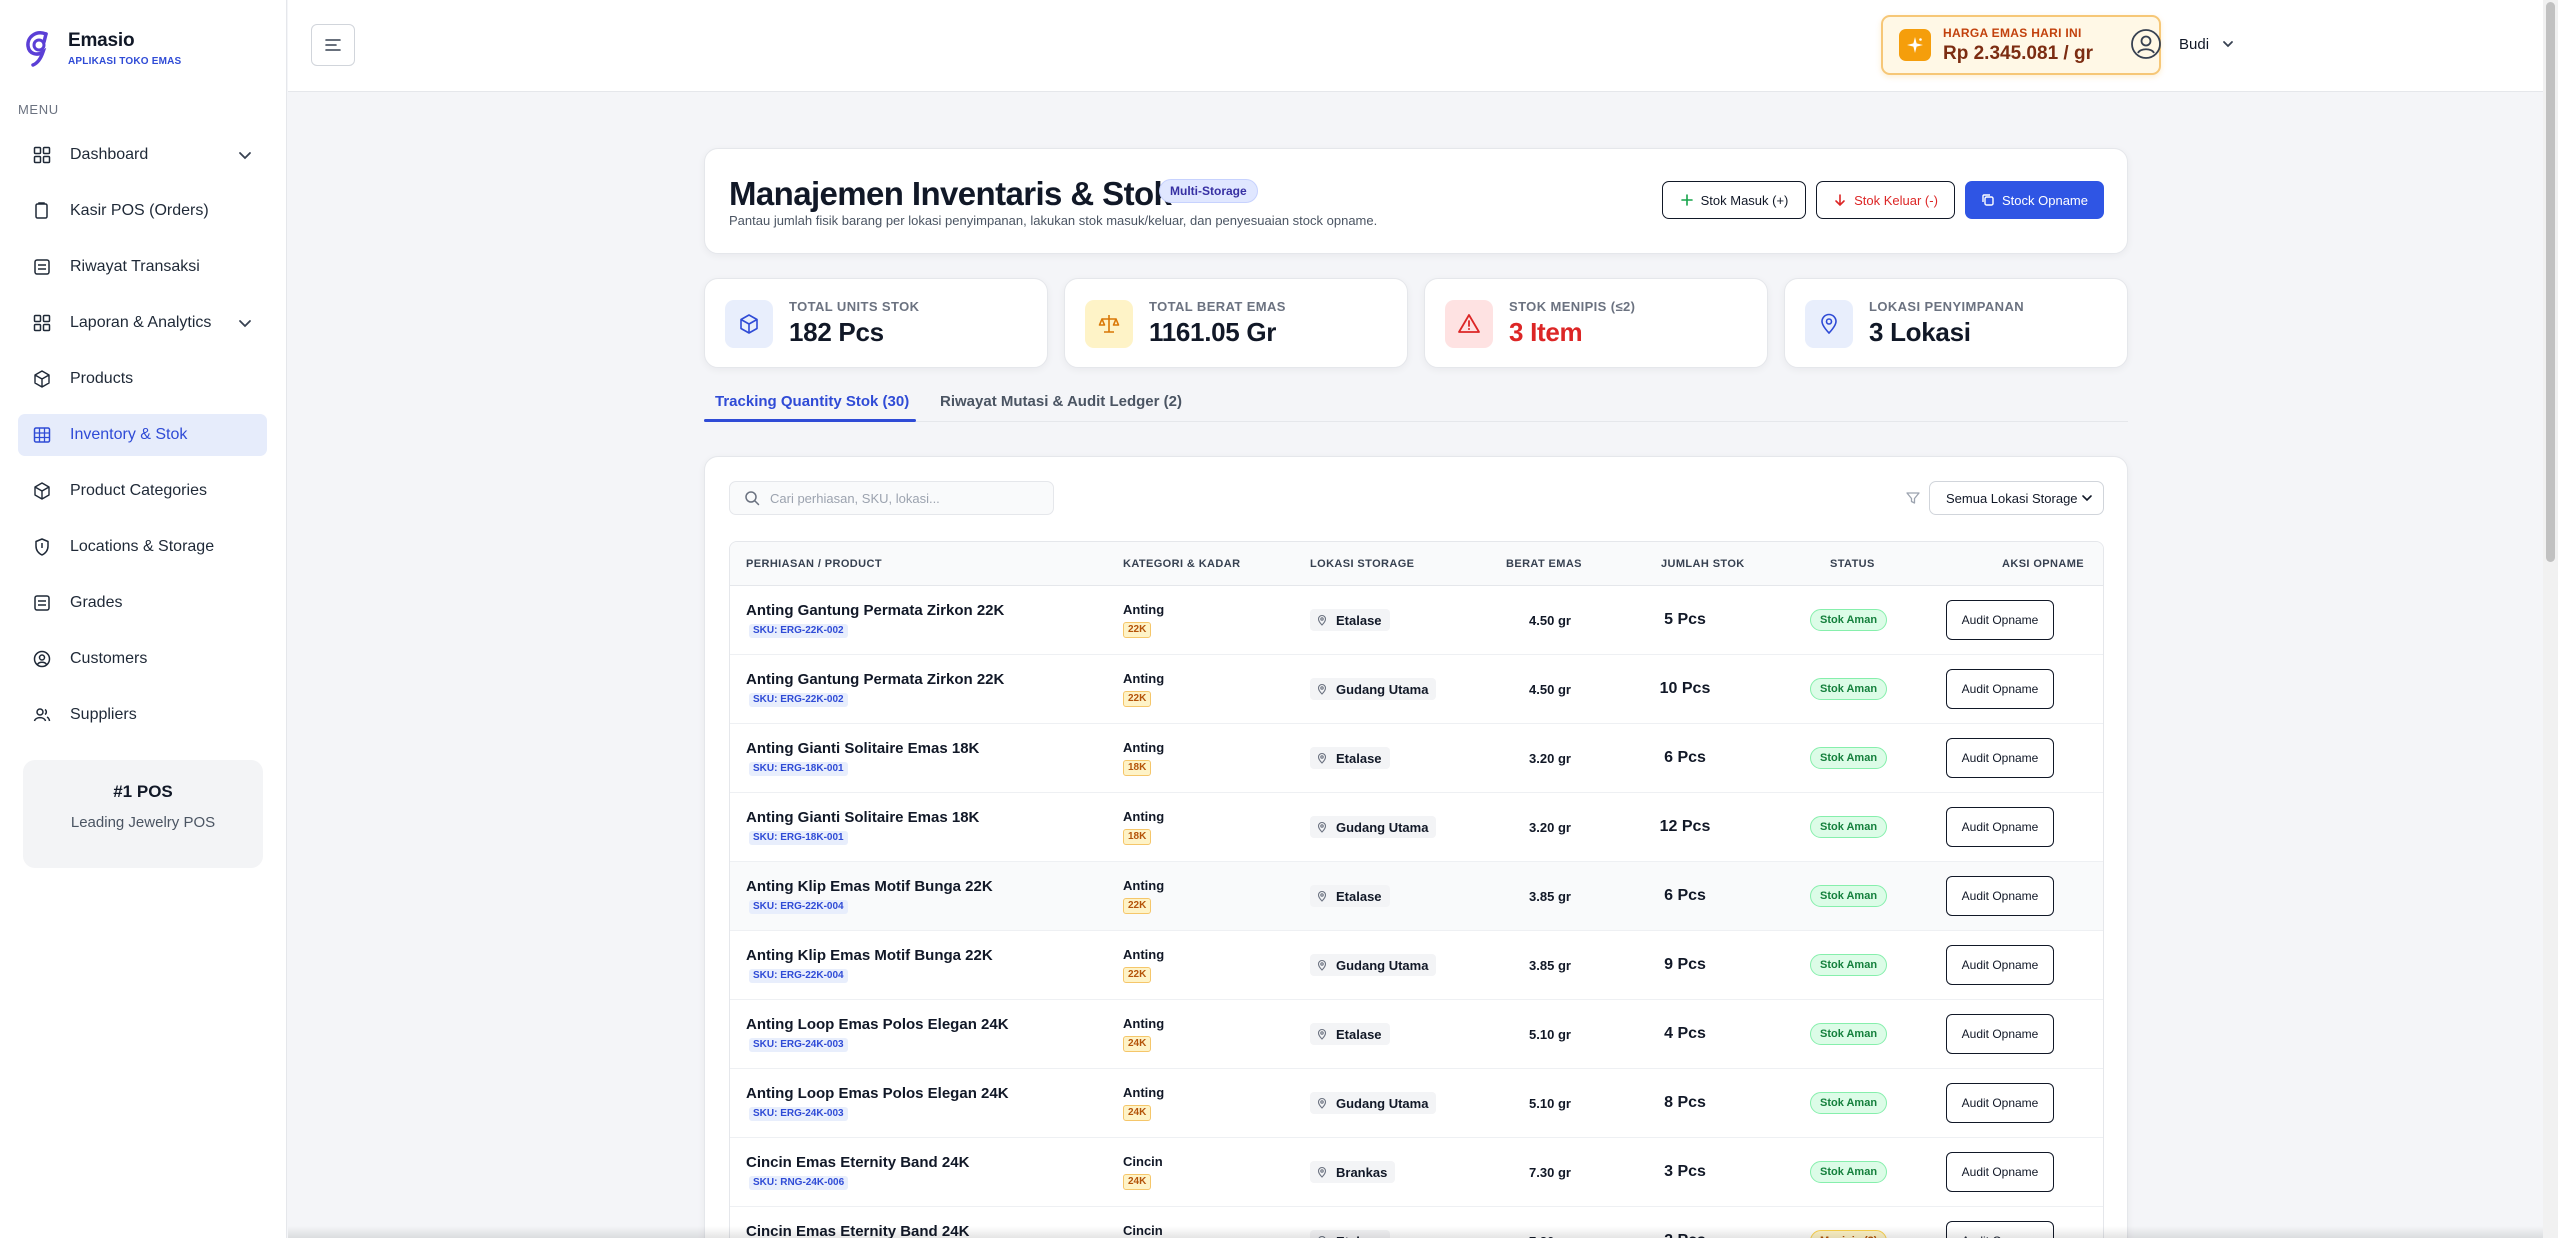 The width and height of the screenshot is (2558, 1238). What do you see at coordinates (1546, 332) in the screenshot?
I see `stat-value: 3 Item` at bounding box center [1546, 332].